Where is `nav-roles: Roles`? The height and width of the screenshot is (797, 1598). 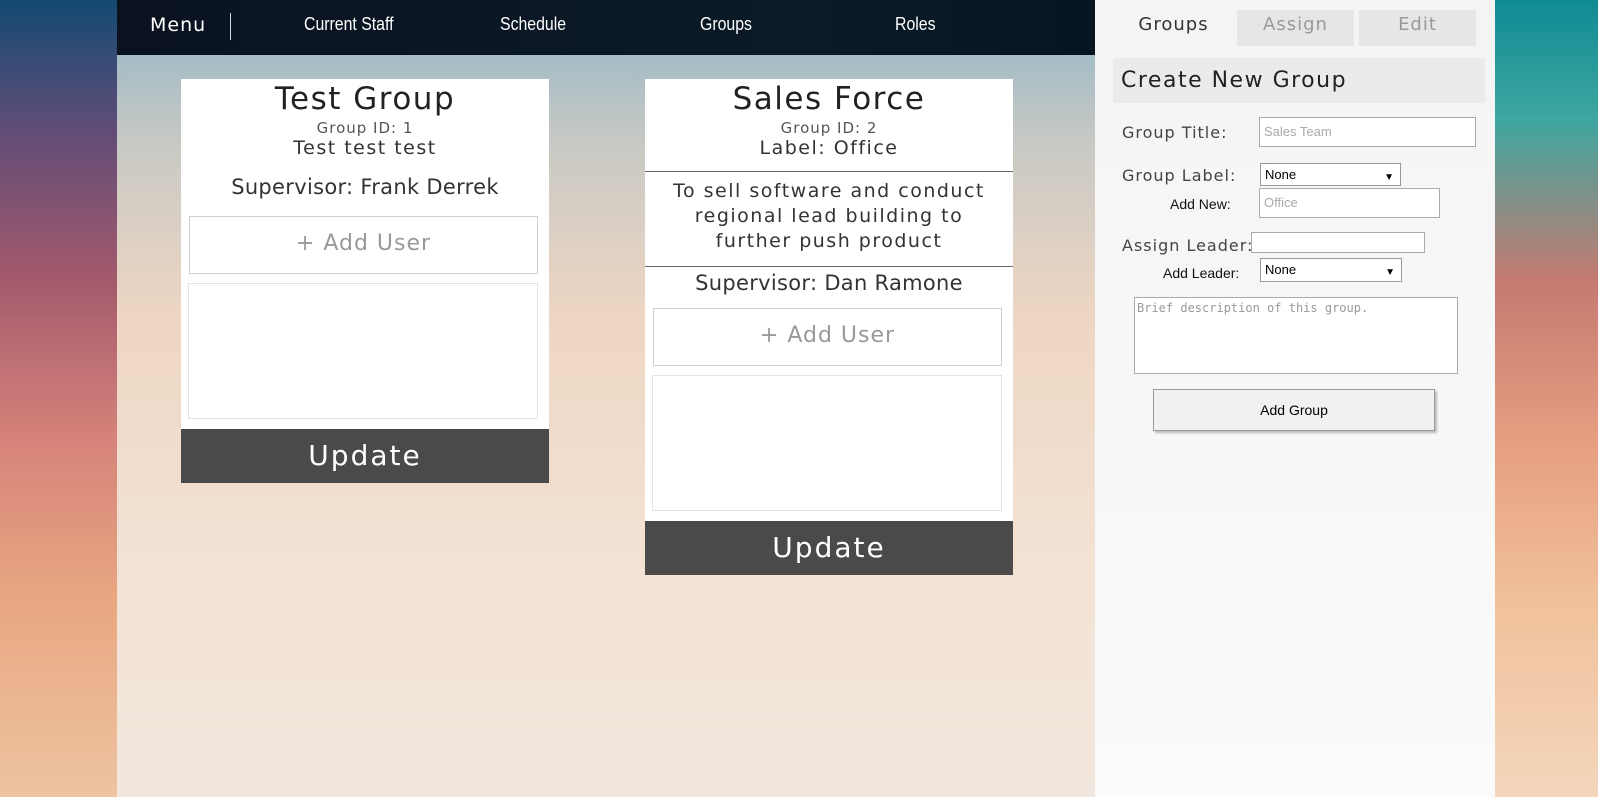
nav-roles: Roles is located at coordinates (915, 24).